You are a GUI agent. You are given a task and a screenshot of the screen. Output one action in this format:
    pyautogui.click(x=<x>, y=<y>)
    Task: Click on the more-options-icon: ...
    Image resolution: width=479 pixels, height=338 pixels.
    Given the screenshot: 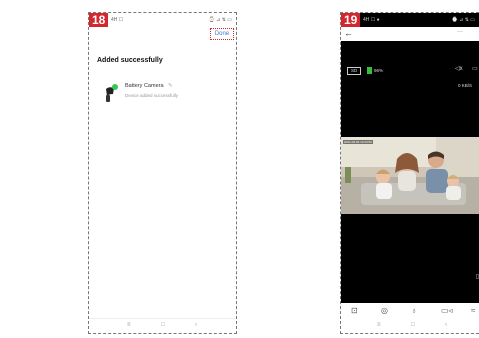 What is the action you would take?
    pyautogui.click(x=460, y=30)
    